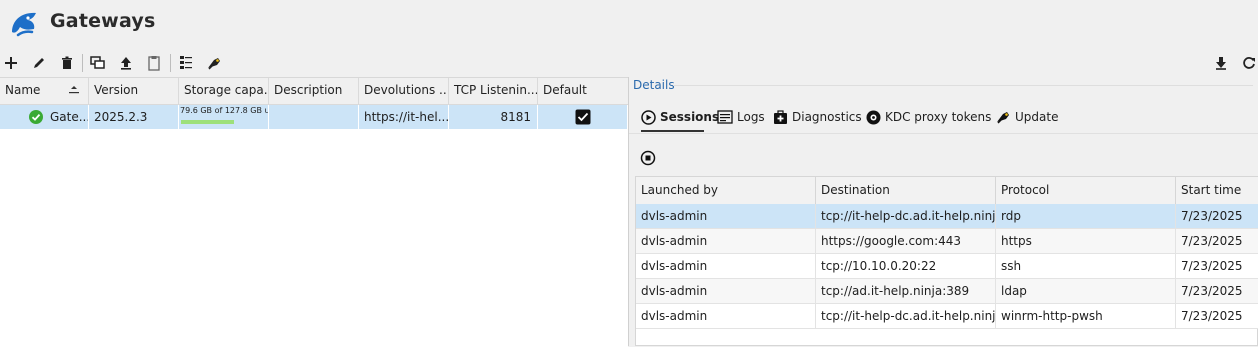 The image size is (1258, 347). What do you see at coordinates (36, 117) in the screenshot?
I see `status-online-icon` at bounding box center [36, 117].